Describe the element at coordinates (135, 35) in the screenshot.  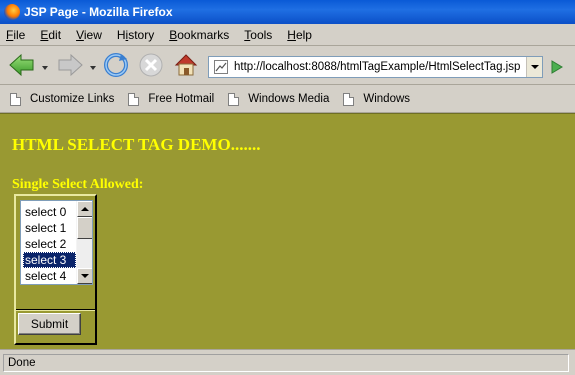
I see `menu-history: History` at that location.